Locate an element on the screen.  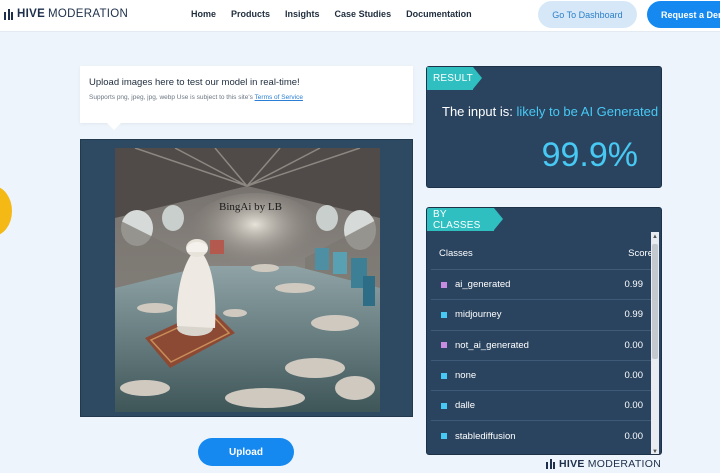
result-verdict: likely to be AI Generated is located at coordinates (587, 111).